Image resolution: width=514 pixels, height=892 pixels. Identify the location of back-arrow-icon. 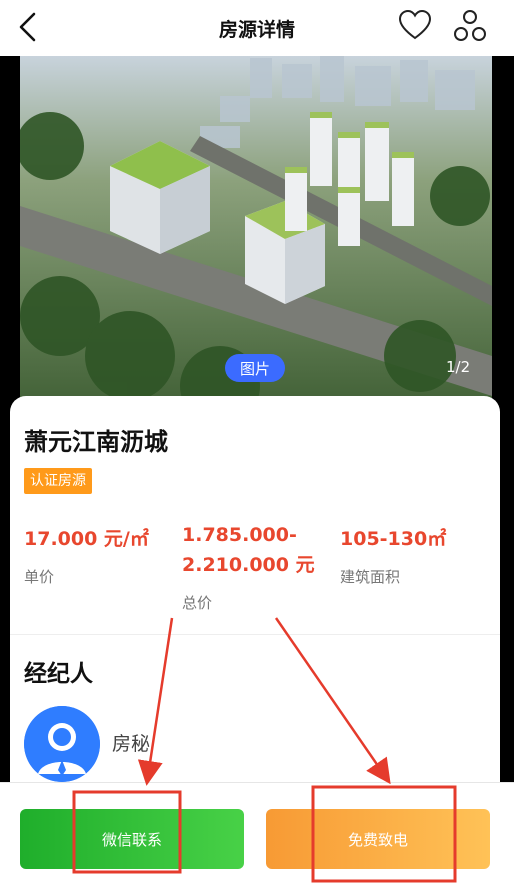
(29, 27).